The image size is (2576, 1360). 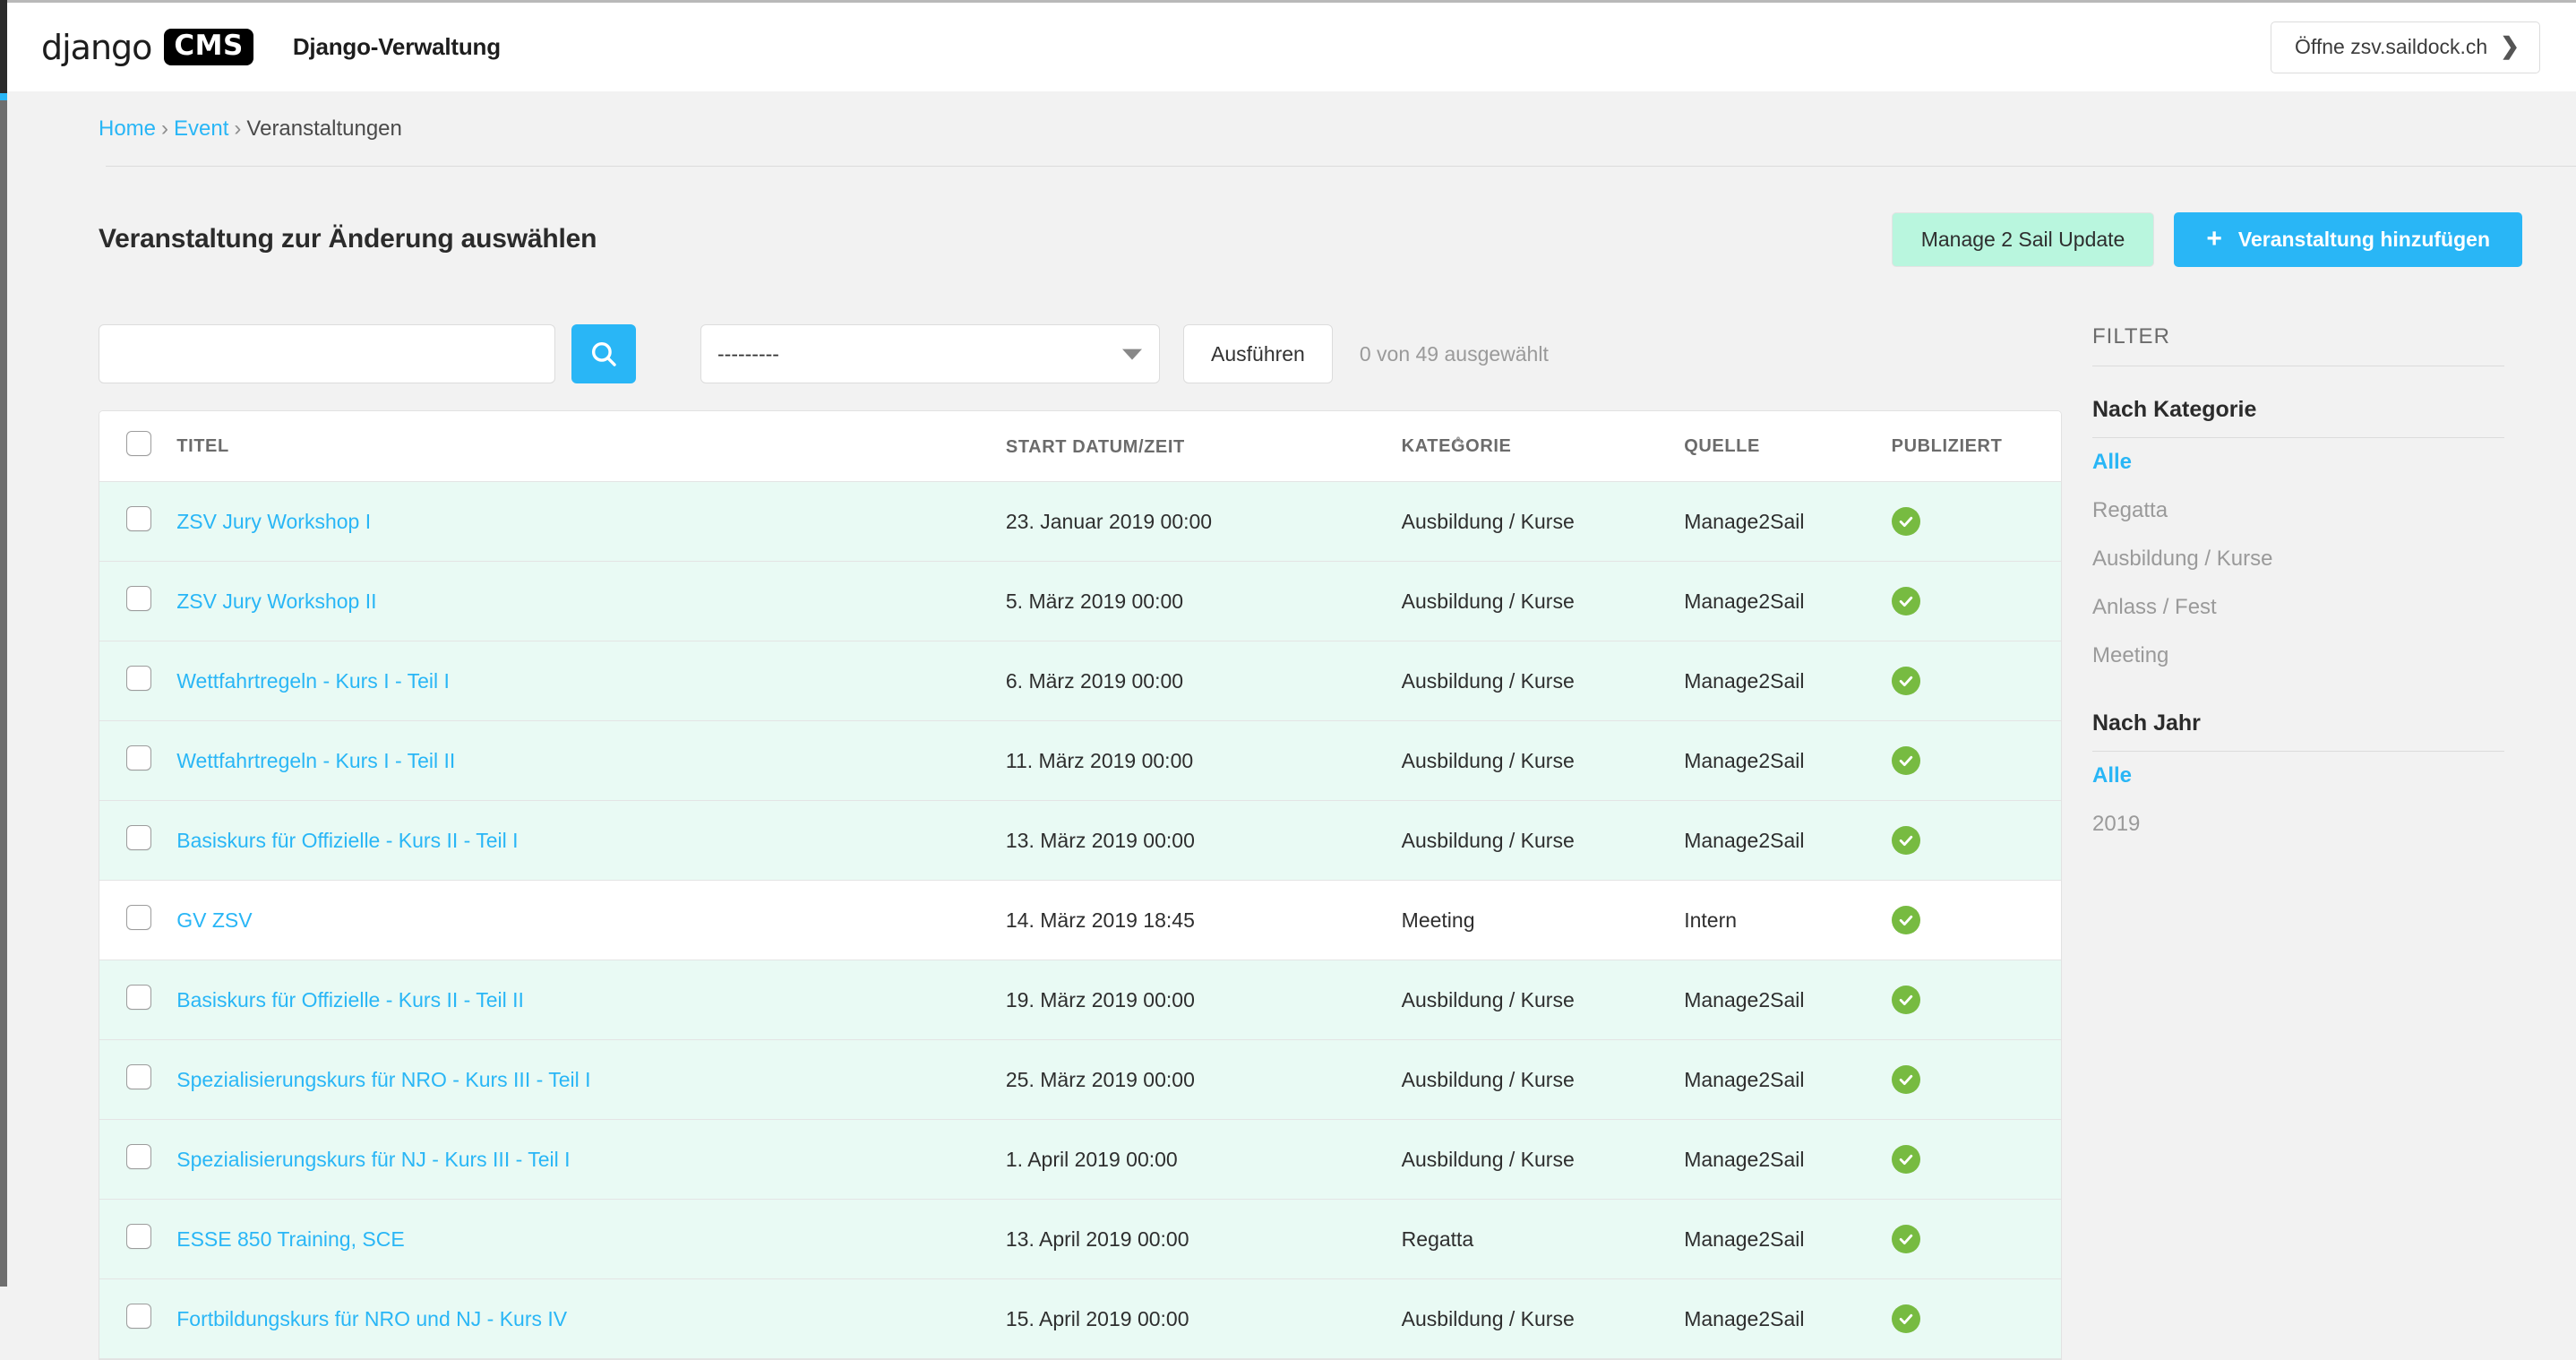 What do you see at coordinates (2130, 655) in the screenshot?
I see `filter-item-label: Meeting` at bounding box center [2130, 655].